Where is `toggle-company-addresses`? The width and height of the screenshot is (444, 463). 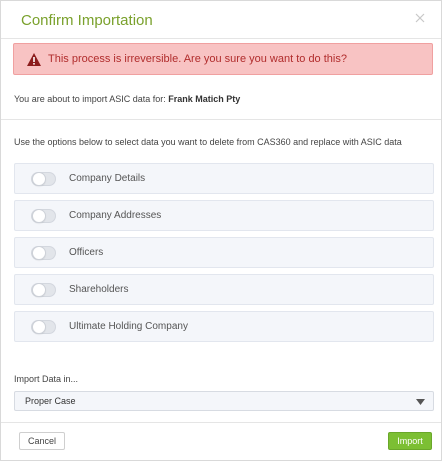 toggle-company-addresses is located at coordinates (43, 216).